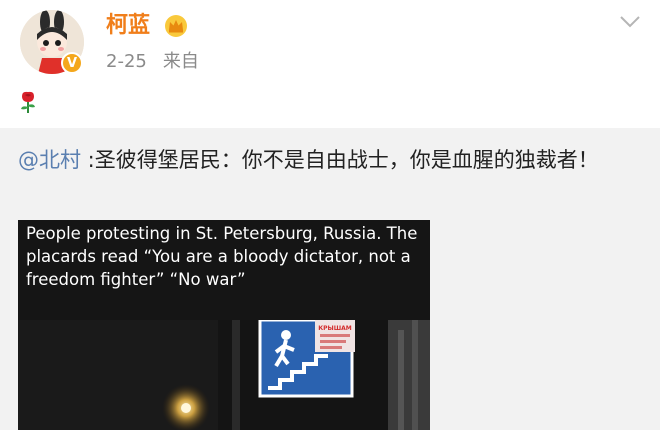 The width and height of the screenshot is (660, 430). I want to click on post-meta: 2-25 来自, so click(152, 62).